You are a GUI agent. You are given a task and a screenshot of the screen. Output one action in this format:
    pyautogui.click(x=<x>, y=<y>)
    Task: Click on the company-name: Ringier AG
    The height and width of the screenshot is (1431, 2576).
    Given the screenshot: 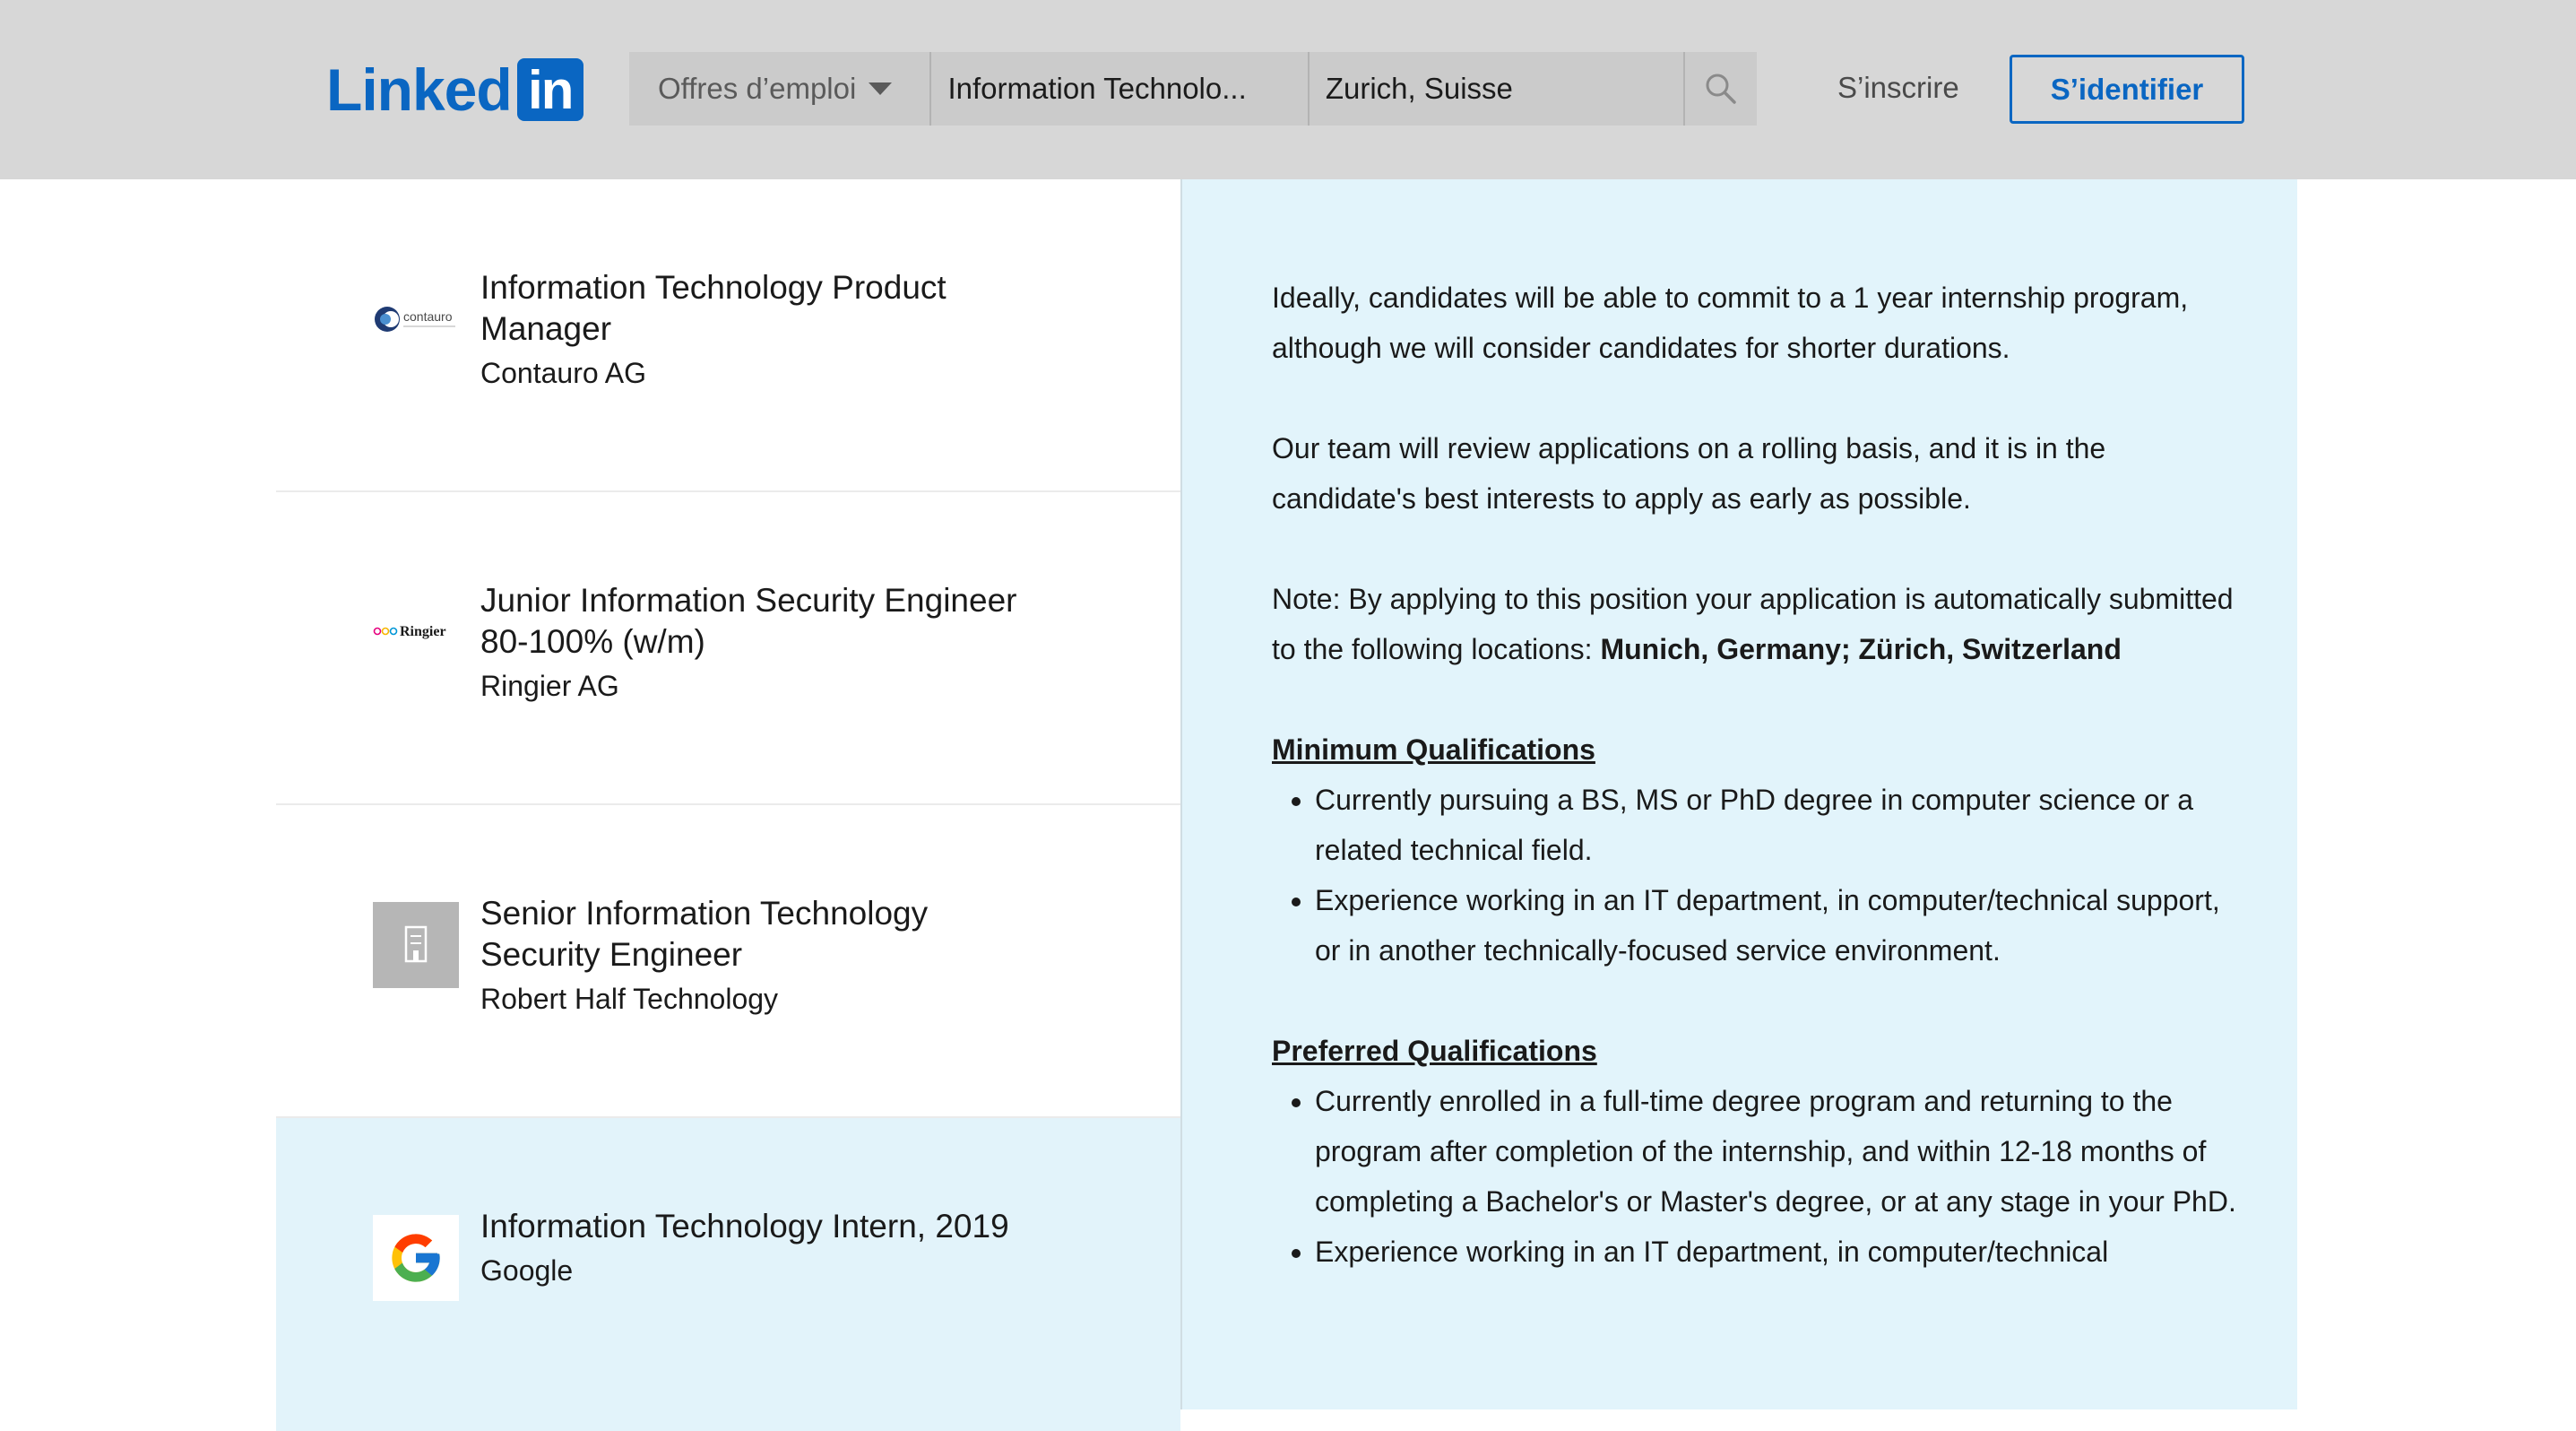 What is the action you would take?
    pyautogui.click(x=549, y=686)
    